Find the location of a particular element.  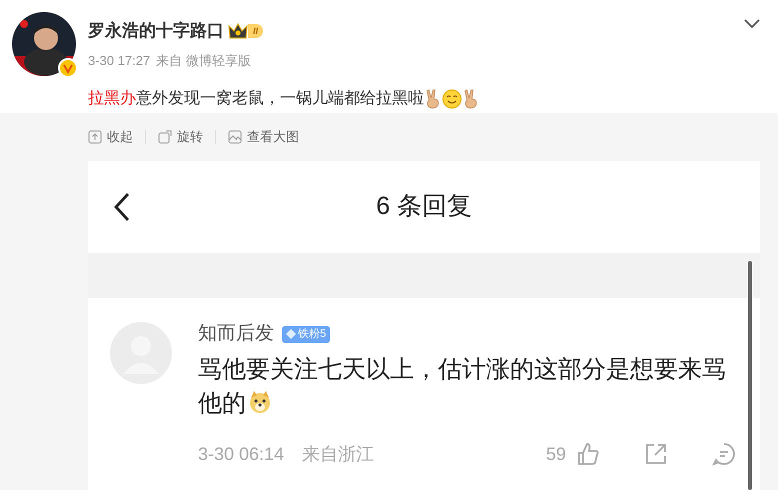

level-badge: II is located at coordinates (256, 31).